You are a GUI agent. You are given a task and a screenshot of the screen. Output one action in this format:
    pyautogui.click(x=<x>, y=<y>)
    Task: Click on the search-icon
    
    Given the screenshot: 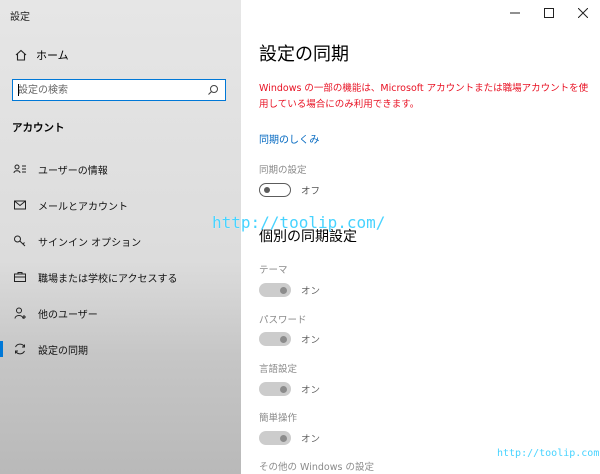 What is the action you would take?
    pyautogui.click(x=213, y=90)
    